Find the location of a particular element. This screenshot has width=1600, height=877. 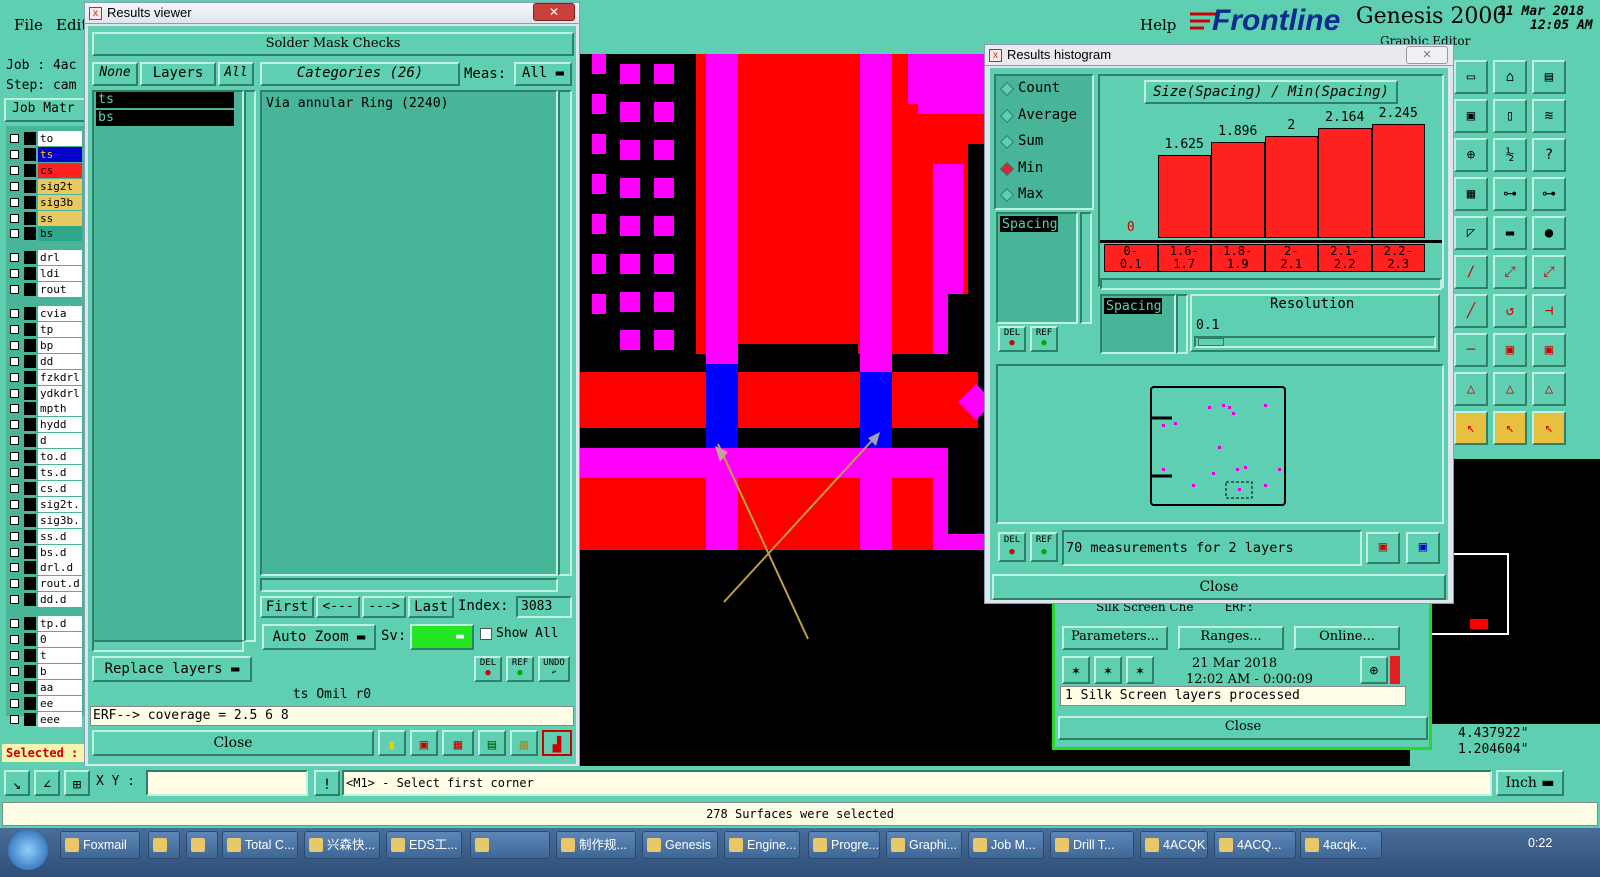

chart-hscrollbar is located at coordinates (1271, 284).